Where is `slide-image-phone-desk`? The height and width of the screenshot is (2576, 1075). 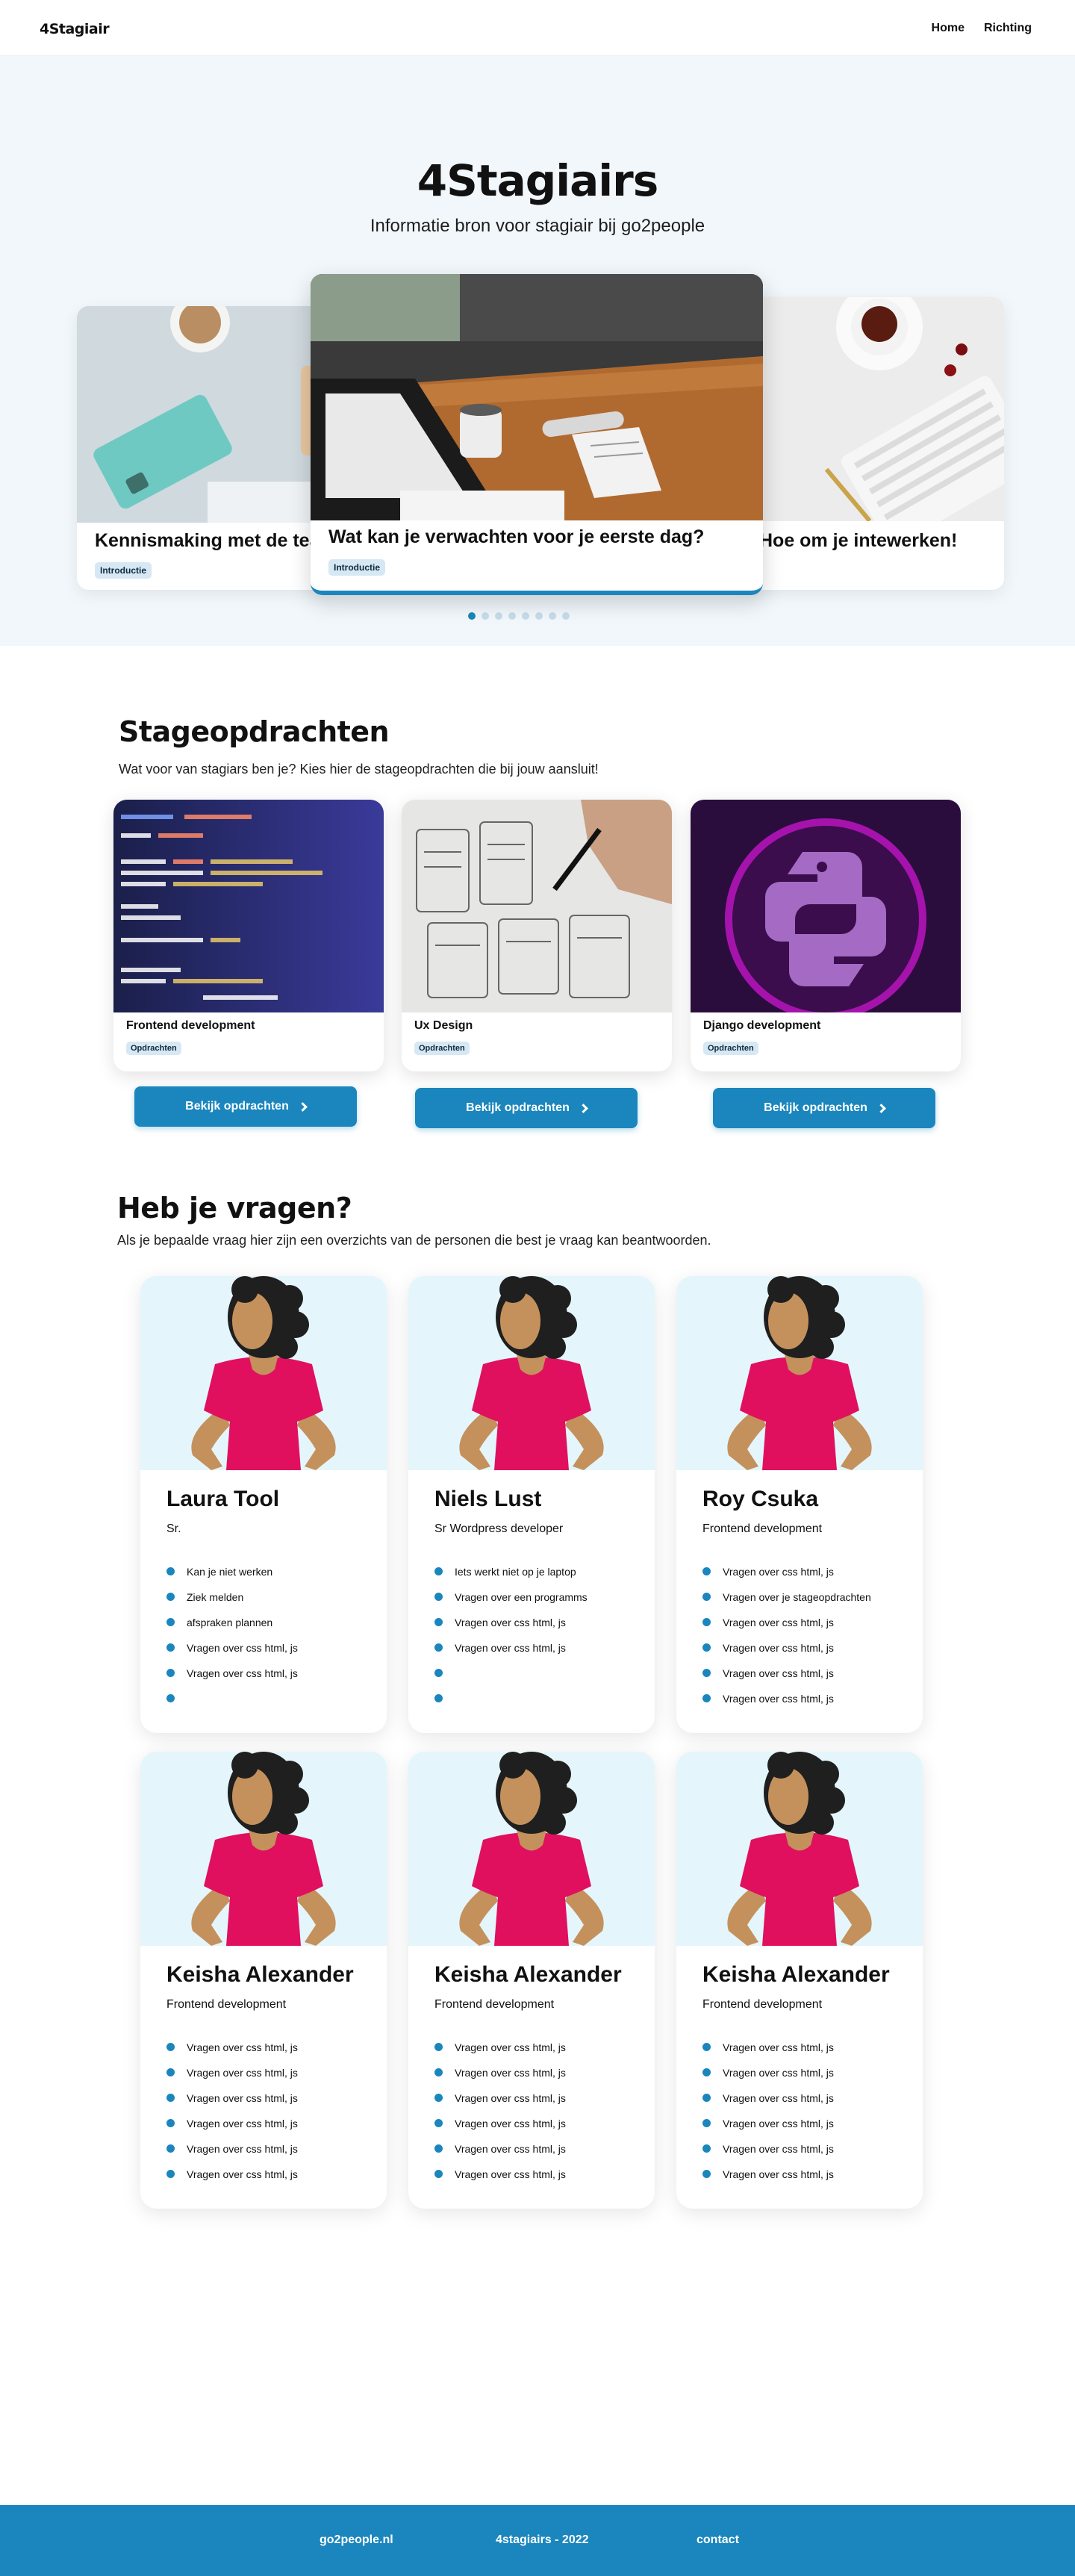 slide-image-phone-desk is located at coordinates (204, 414).